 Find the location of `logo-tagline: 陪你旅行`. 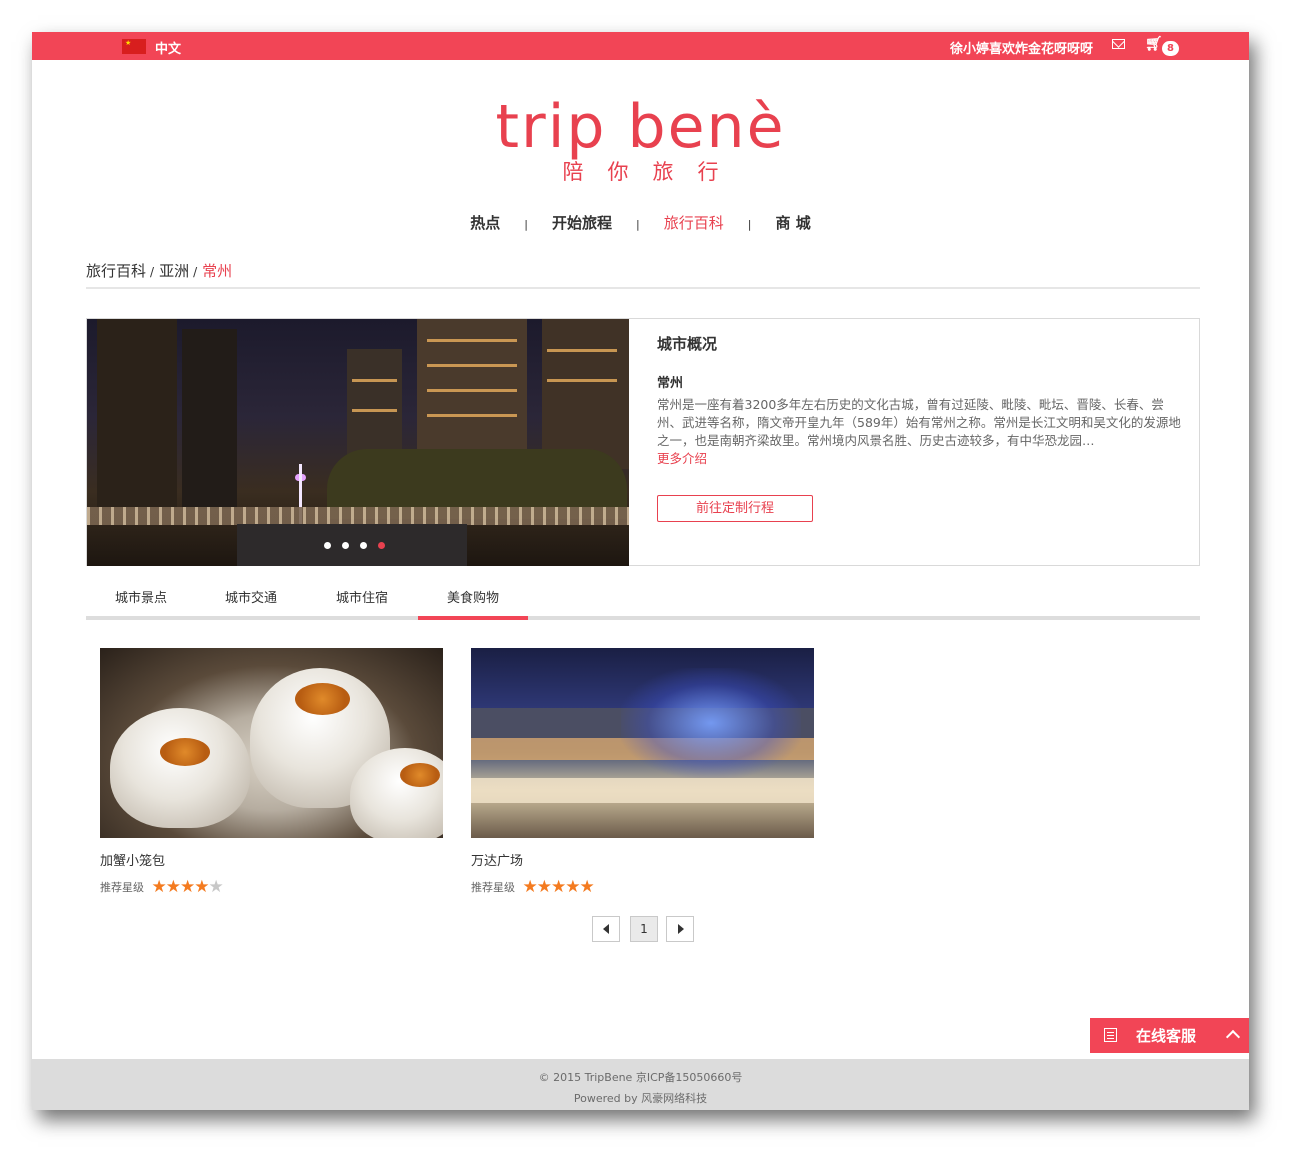

logo-tagline: 陪你旅行 is located at coordinates (652, 172).